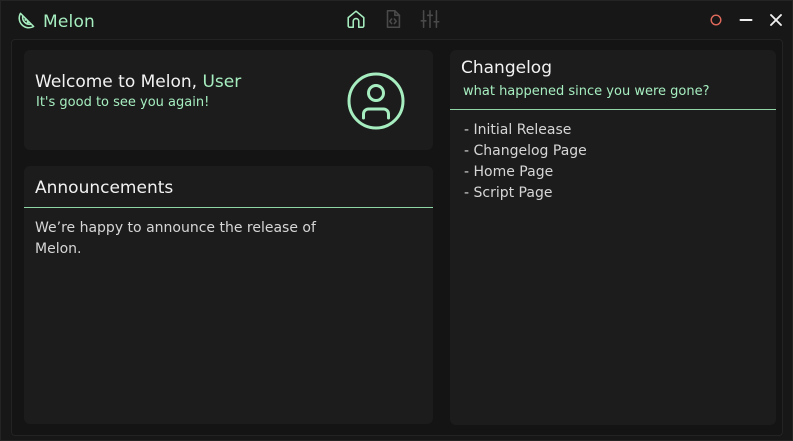 The height and width of the screenshot is (441, 793). What do you see at coordinates (586, 91) in the screenshot?
I see `changelog-subtitle: what happened since you were gone?` at bounding box center [586, 91].